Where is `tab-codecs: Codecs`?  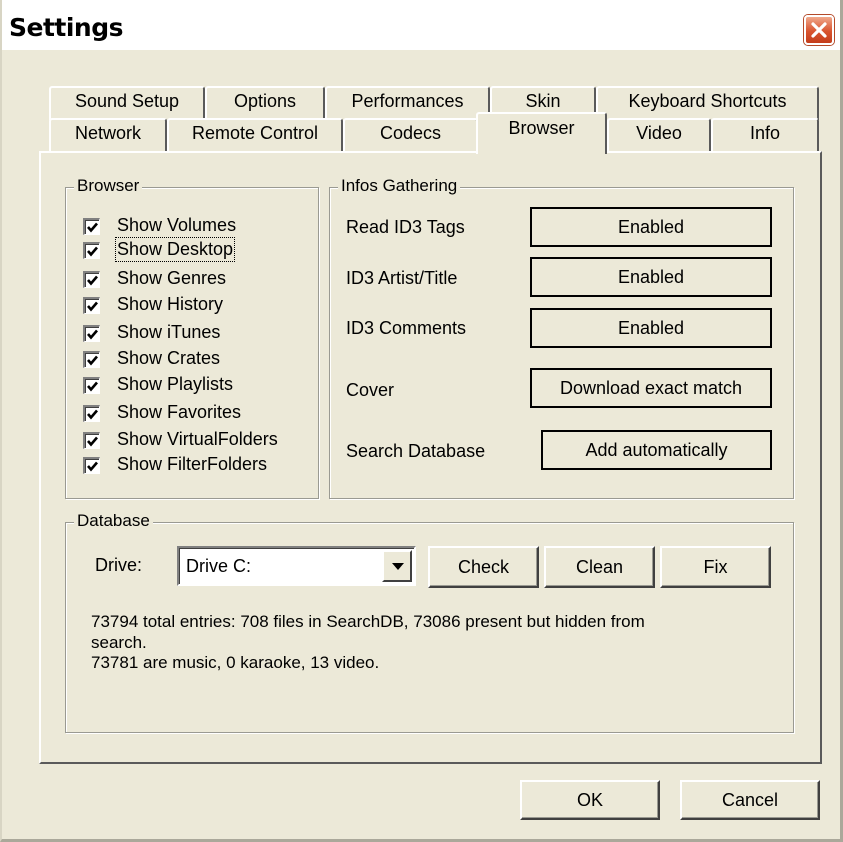
tab-codecs: Codecs is located at coordinates (410, 136).